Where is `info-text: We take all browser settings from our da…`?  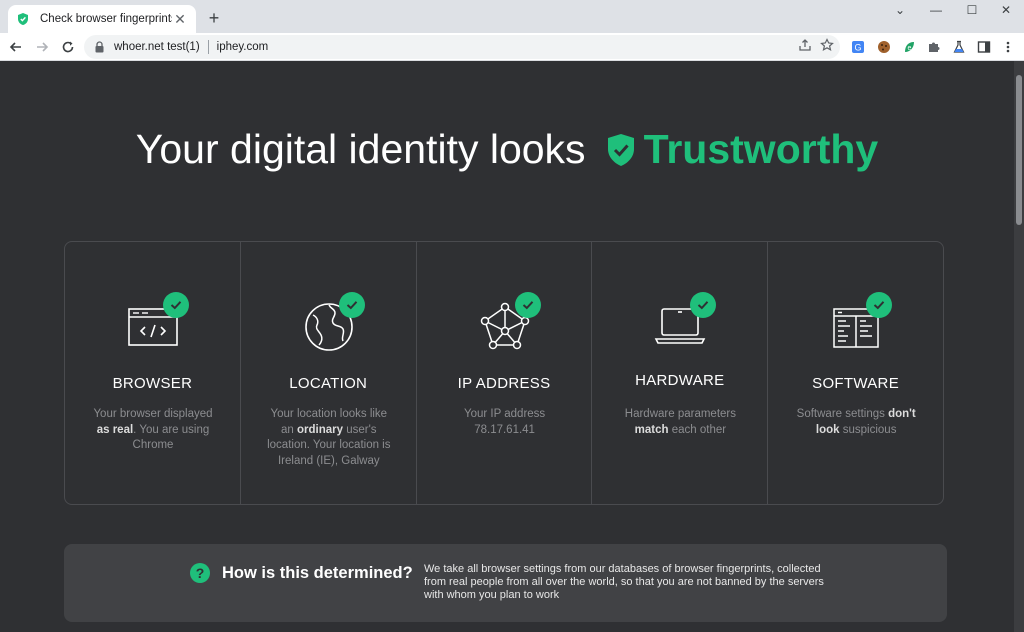 info-text: We take all browser settings from our da… is located at coordinates (624, 582).